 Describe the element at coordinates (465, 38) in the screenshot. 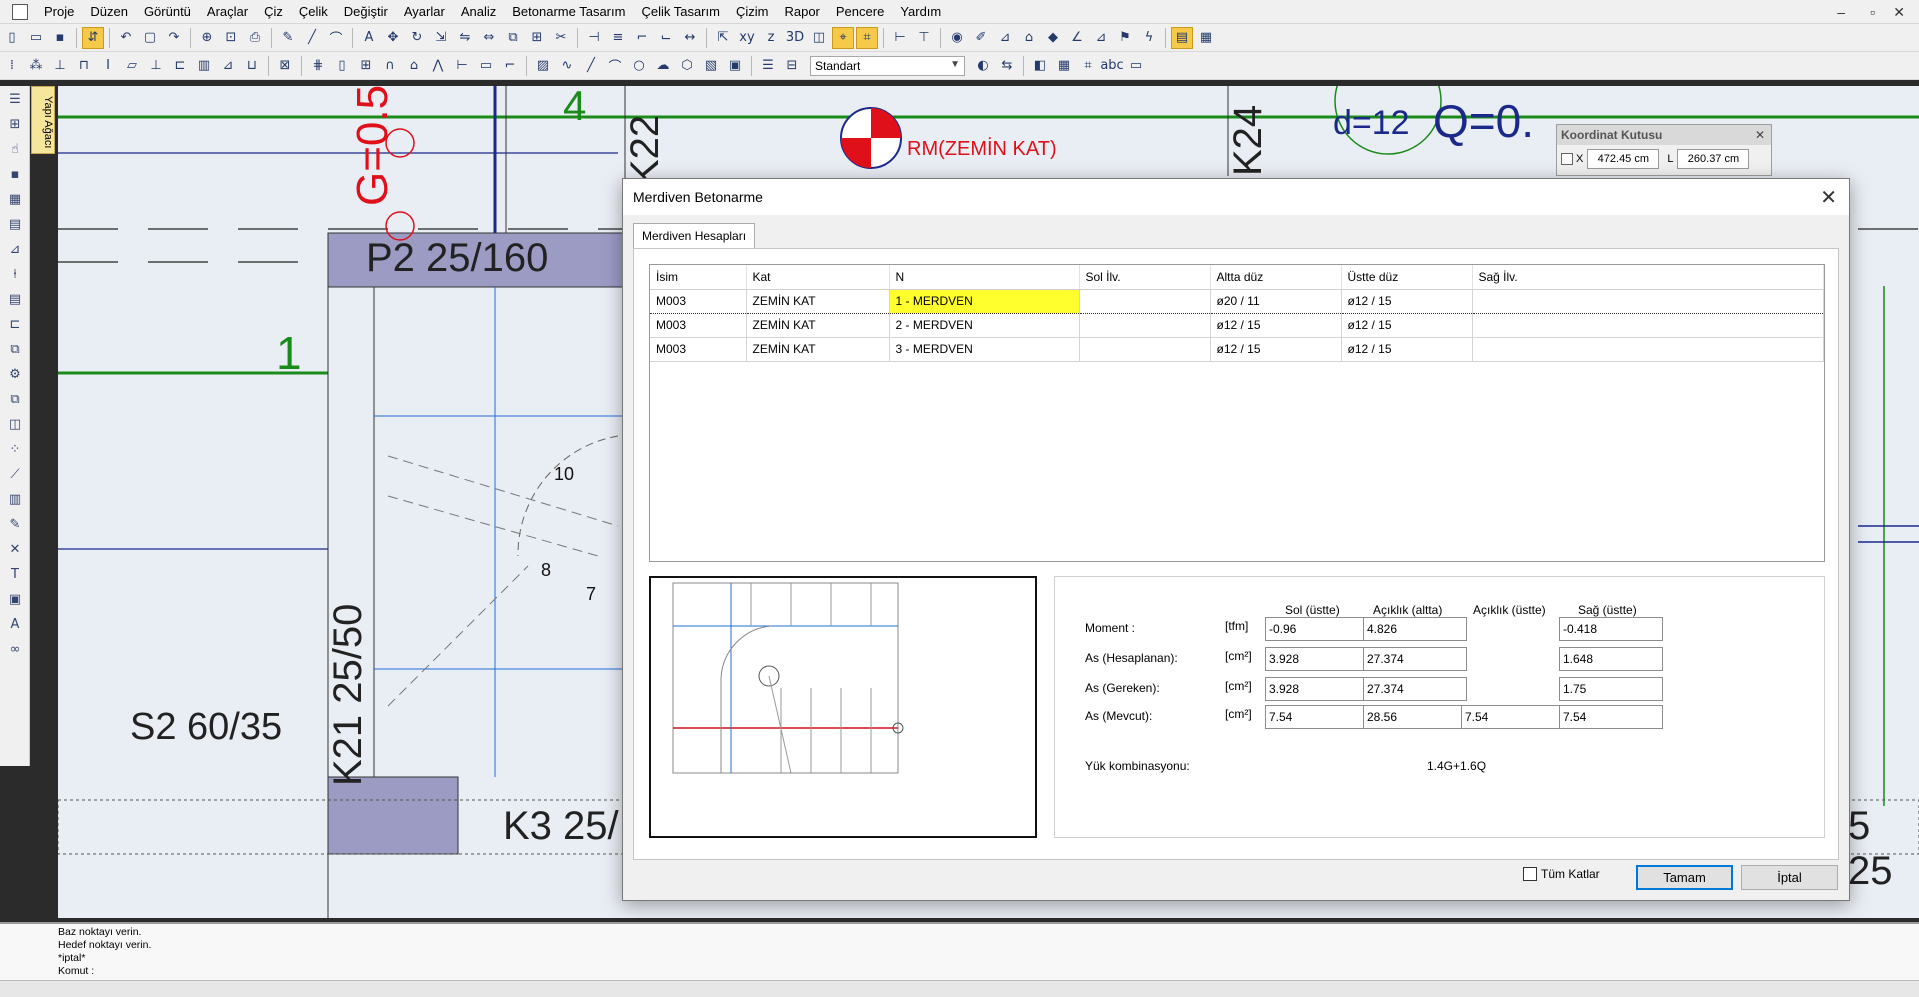

I see `mirror-icon: ⇋` at that location.